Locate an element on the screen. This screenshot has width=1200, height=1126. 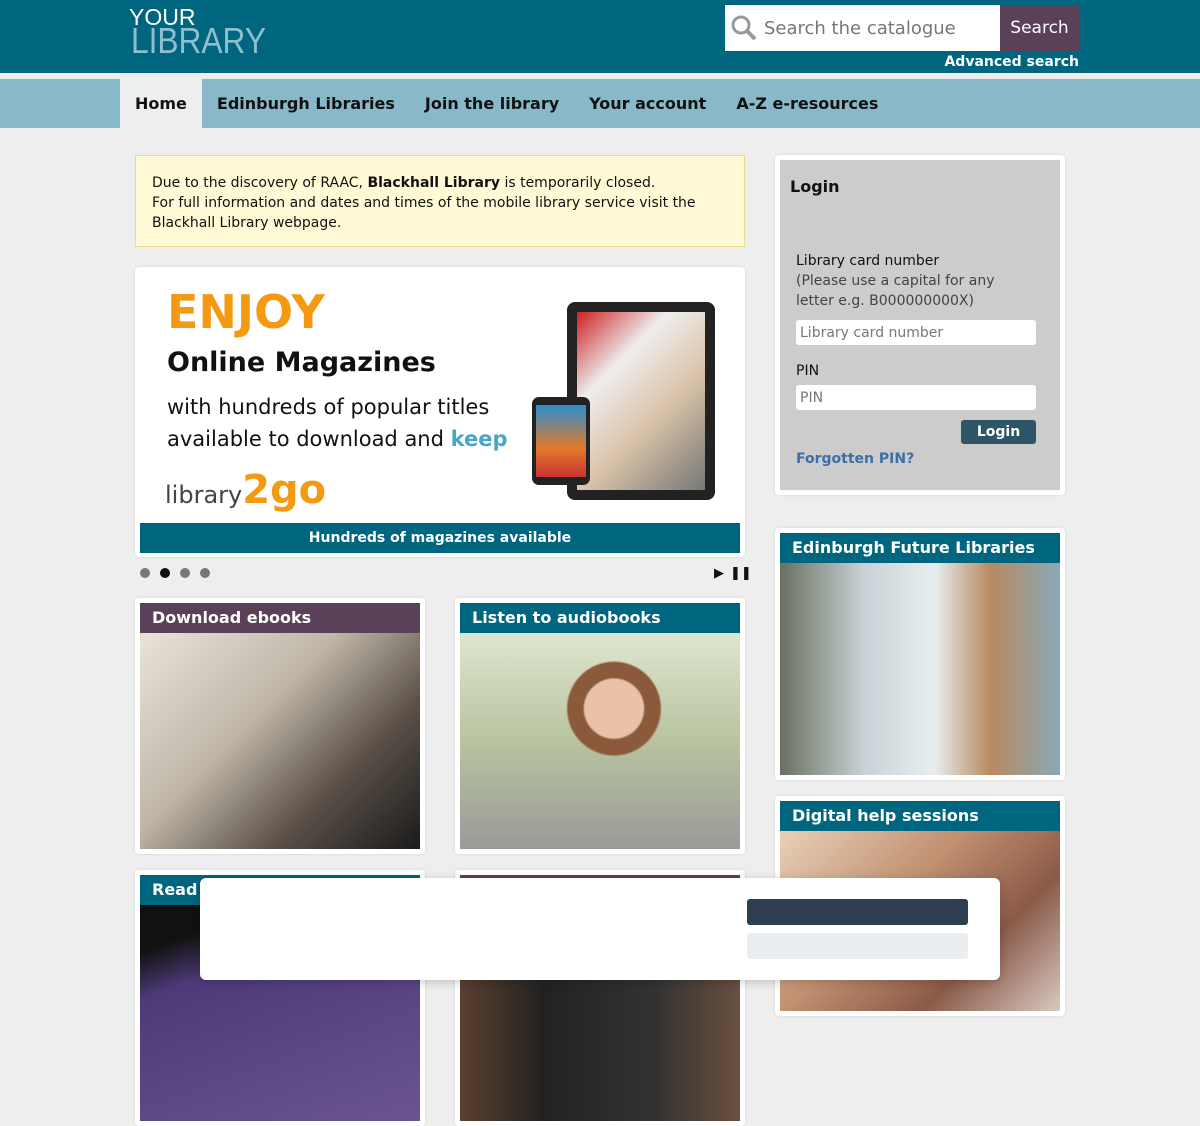
nav-join-library: Join the library is located at coordinates (492, 103).